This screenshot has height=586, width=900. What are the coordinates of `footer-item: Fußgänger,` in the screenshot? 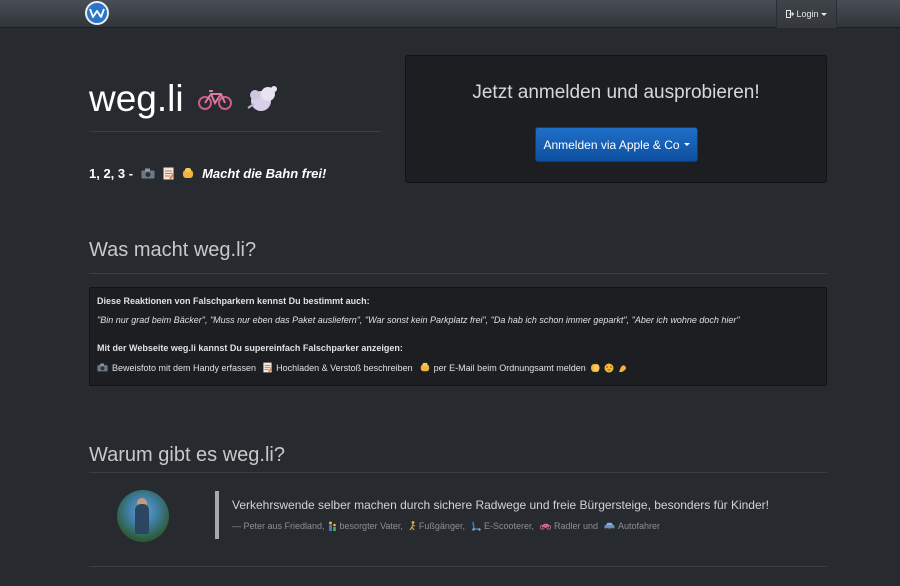 It's located at (441, 526).